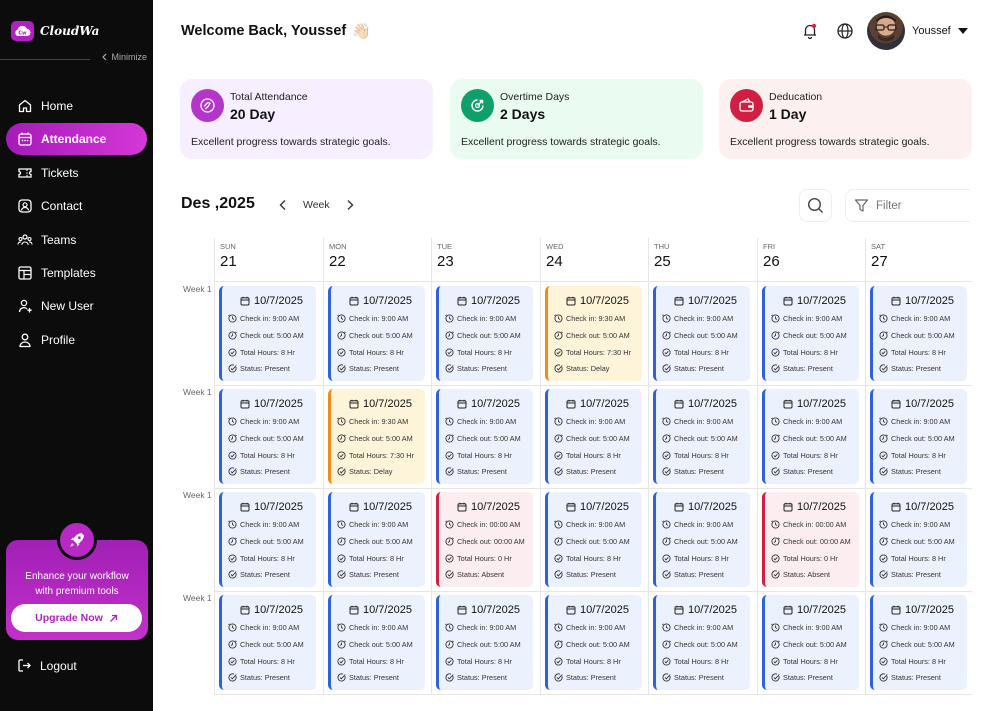 This screenshot has height=711, width=1000. What do you see at coordinates (907, 205) in the screenshot?
I see `filter-button: Filter` at bounding box center [907, 205].